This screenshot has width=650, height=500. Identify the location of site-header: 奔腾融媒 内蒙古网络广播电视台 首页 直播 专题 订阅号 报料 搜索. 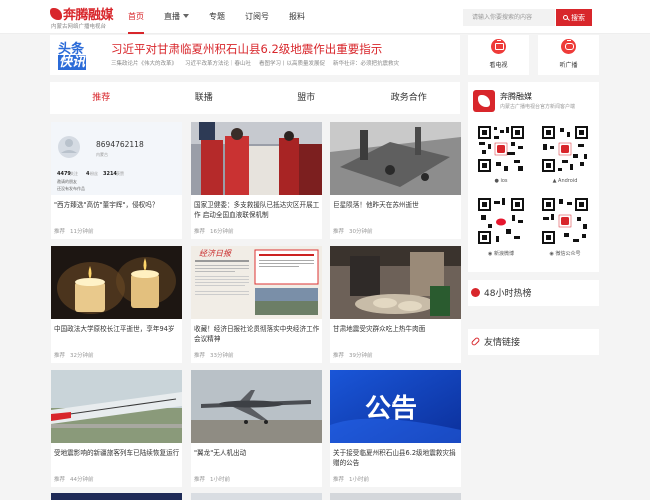
(325, 17).